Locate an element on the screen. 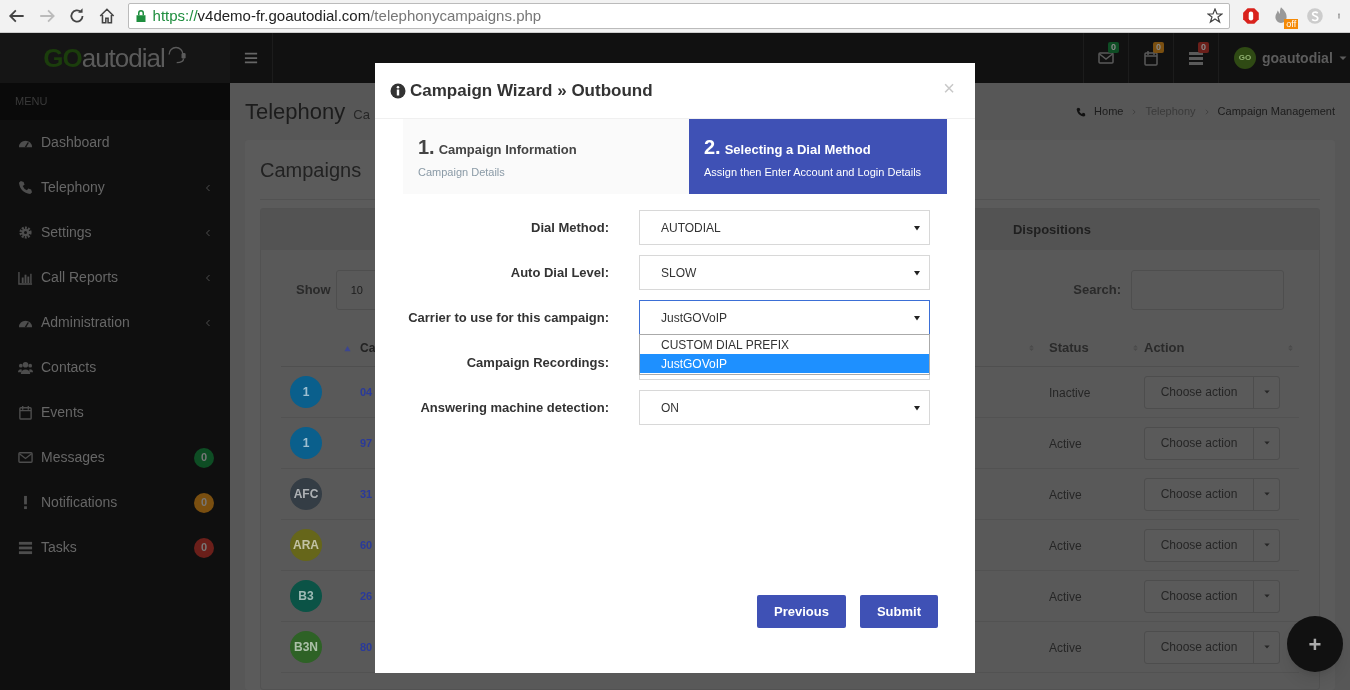  wizard-button: Submit is located at coordinates (898, 611).